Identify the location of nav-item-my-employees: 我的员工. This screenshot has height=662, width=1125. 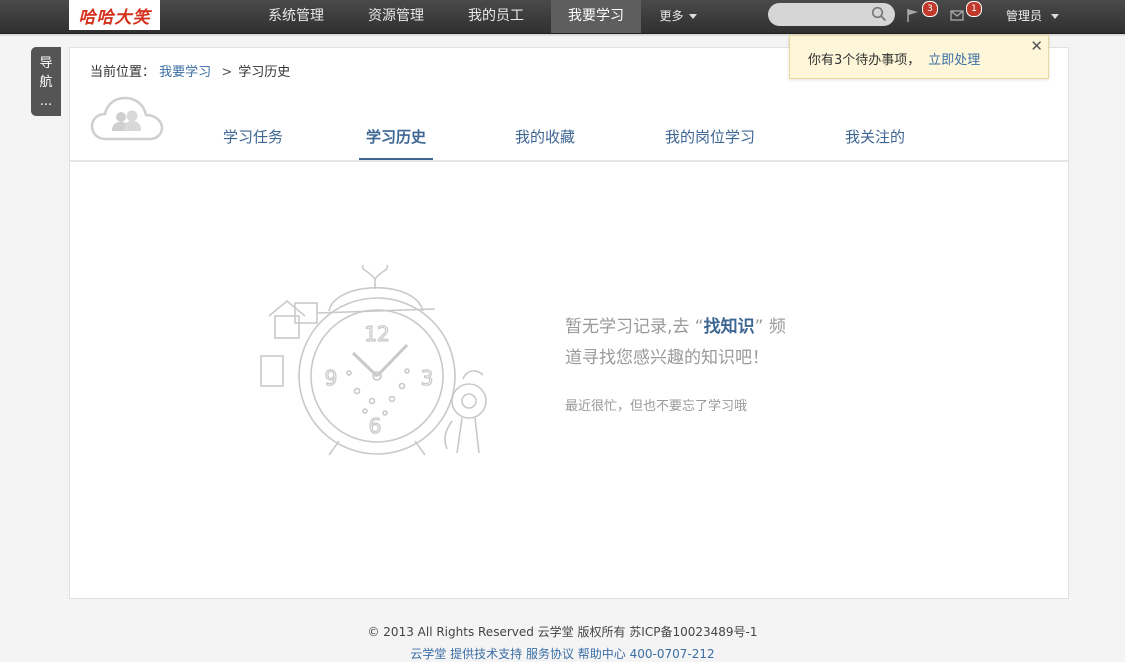
(496, 16).